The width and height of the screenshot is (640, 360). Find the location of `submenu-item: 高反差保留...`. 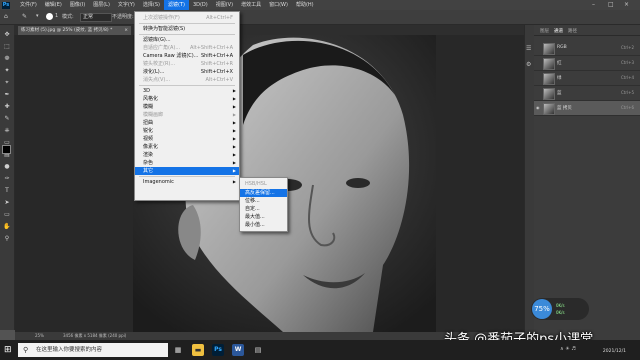

submenu-item: 高反差保留... is located at coordinates (263, 193).